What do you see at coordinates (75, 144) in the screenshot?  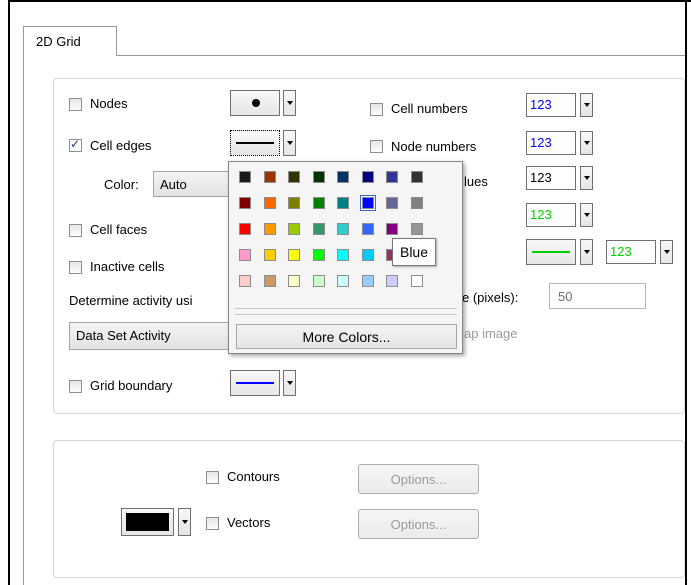 I see `cell-edges-checkbox: ✓` at bounding box center [75, 144].